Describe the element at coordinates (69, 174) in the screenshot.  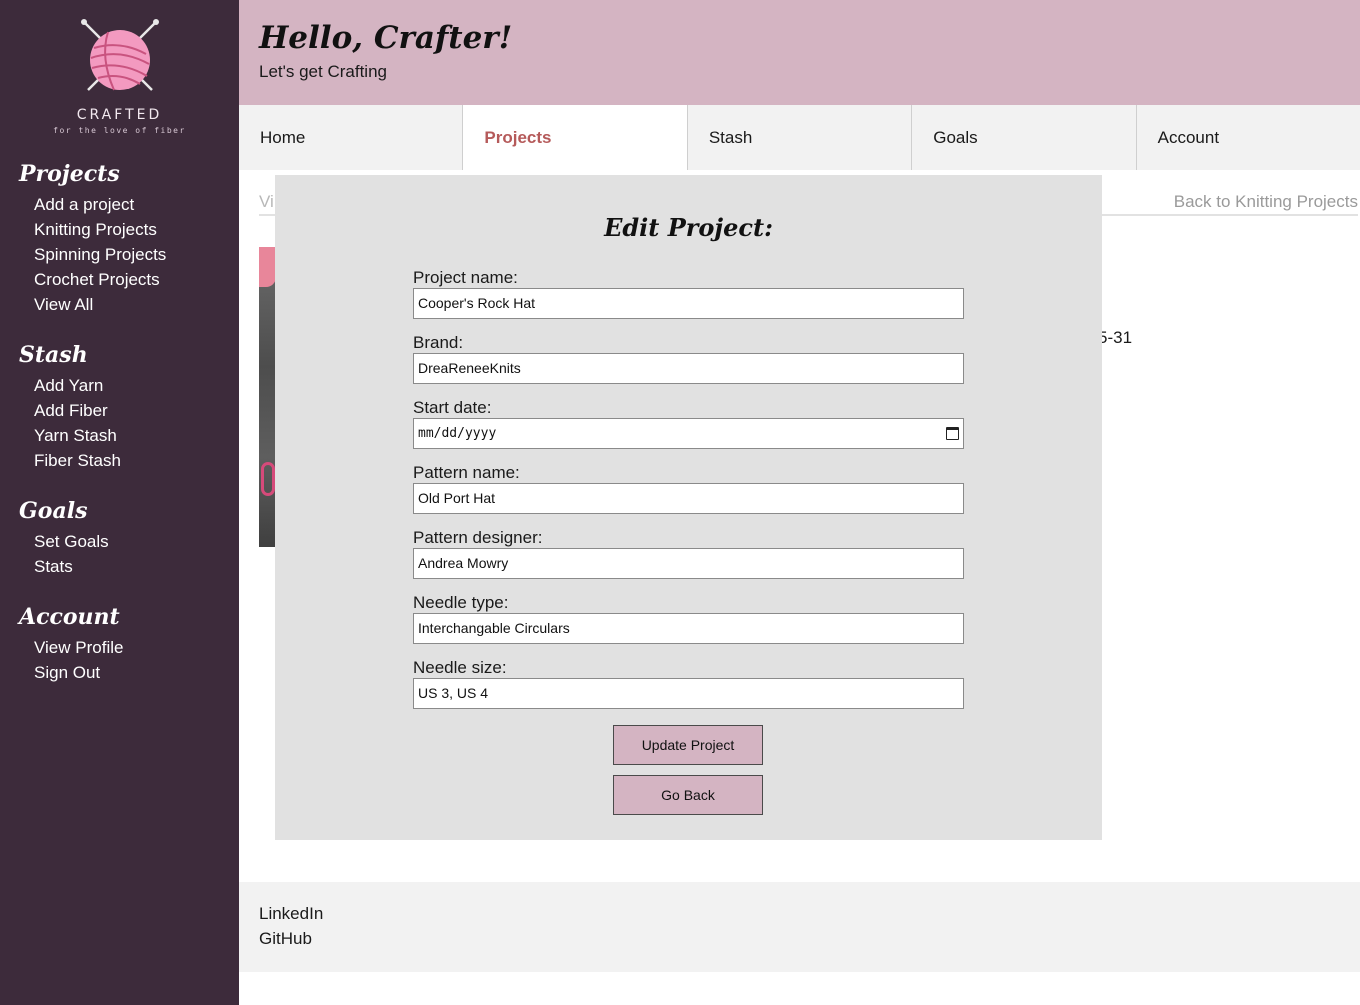
I see `sidebar-heading: Projects` at that location.